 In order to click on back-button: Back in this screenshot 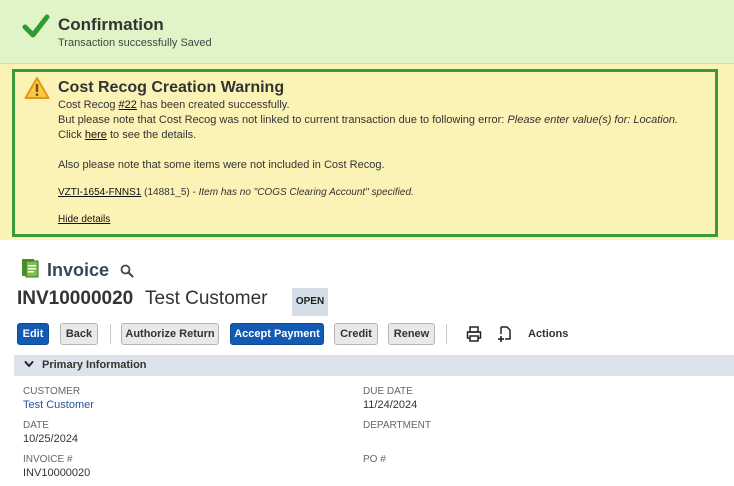, I will do `click(79, 334)`.